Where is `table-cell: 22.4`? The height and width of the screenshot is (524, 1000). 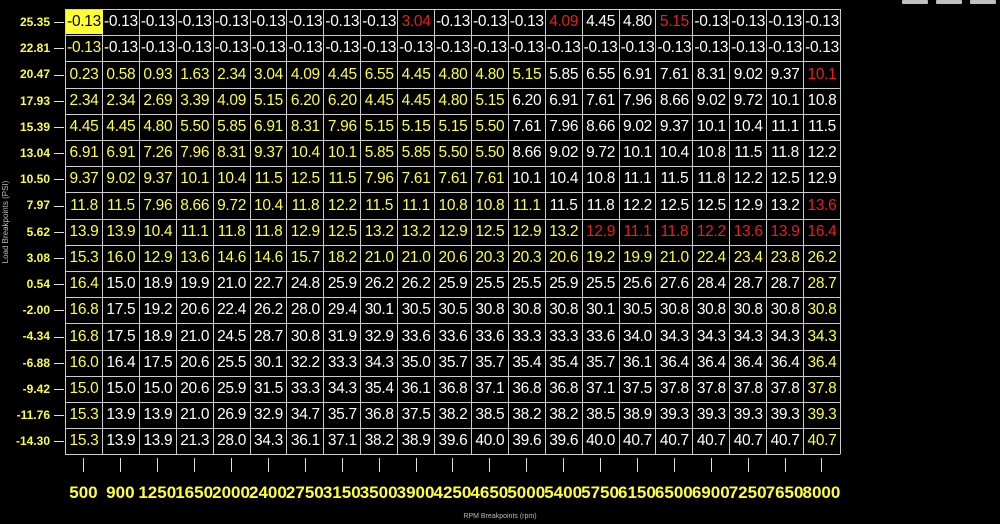 table-cell: 22.4 is located at coordinates (231, 310).